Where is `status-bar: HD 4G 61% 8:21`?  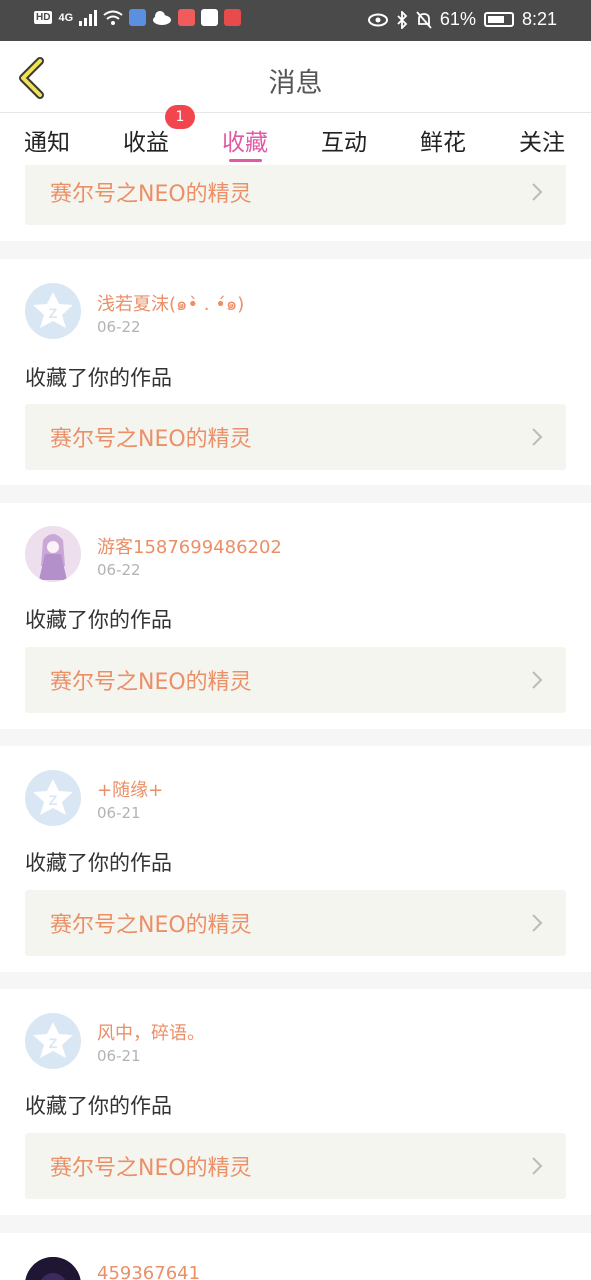
status-bar: HD 4G 61% 8:21 is located at coordinates (295, 20).